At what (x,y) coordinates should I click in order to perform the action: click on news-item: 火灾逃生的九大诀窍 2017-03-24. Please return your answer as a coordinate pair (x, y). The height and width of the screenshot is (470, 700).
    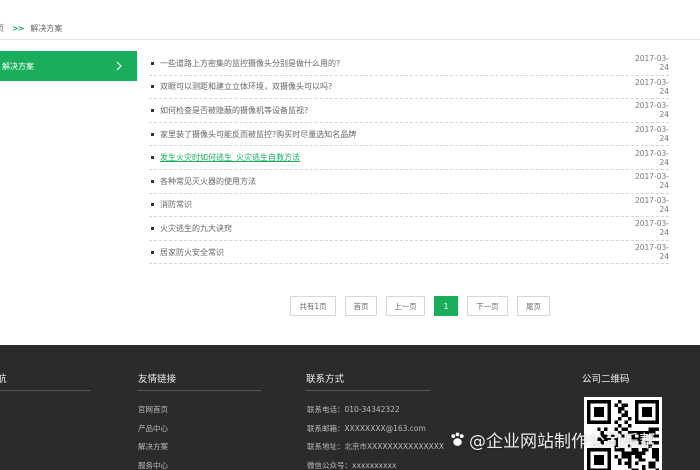
    Looking at the image, I should click on (409, 229).